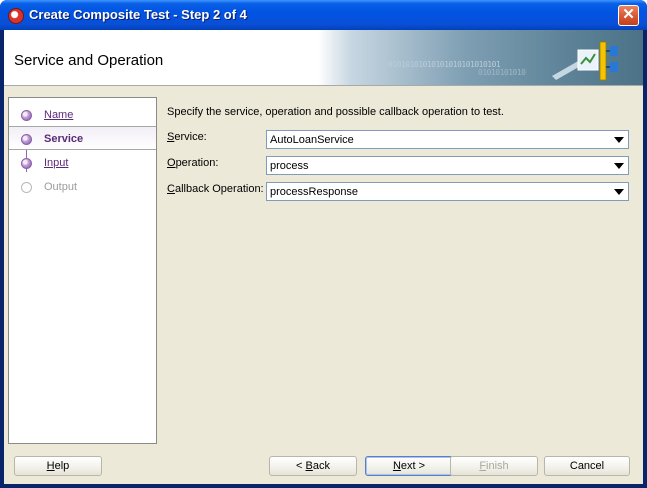 The width and height of the screenshot is (647, 488). Describe the element at coordinates (502, 72) in the screenshot. I see `binary-decoration-2: 01010101010` at that location.